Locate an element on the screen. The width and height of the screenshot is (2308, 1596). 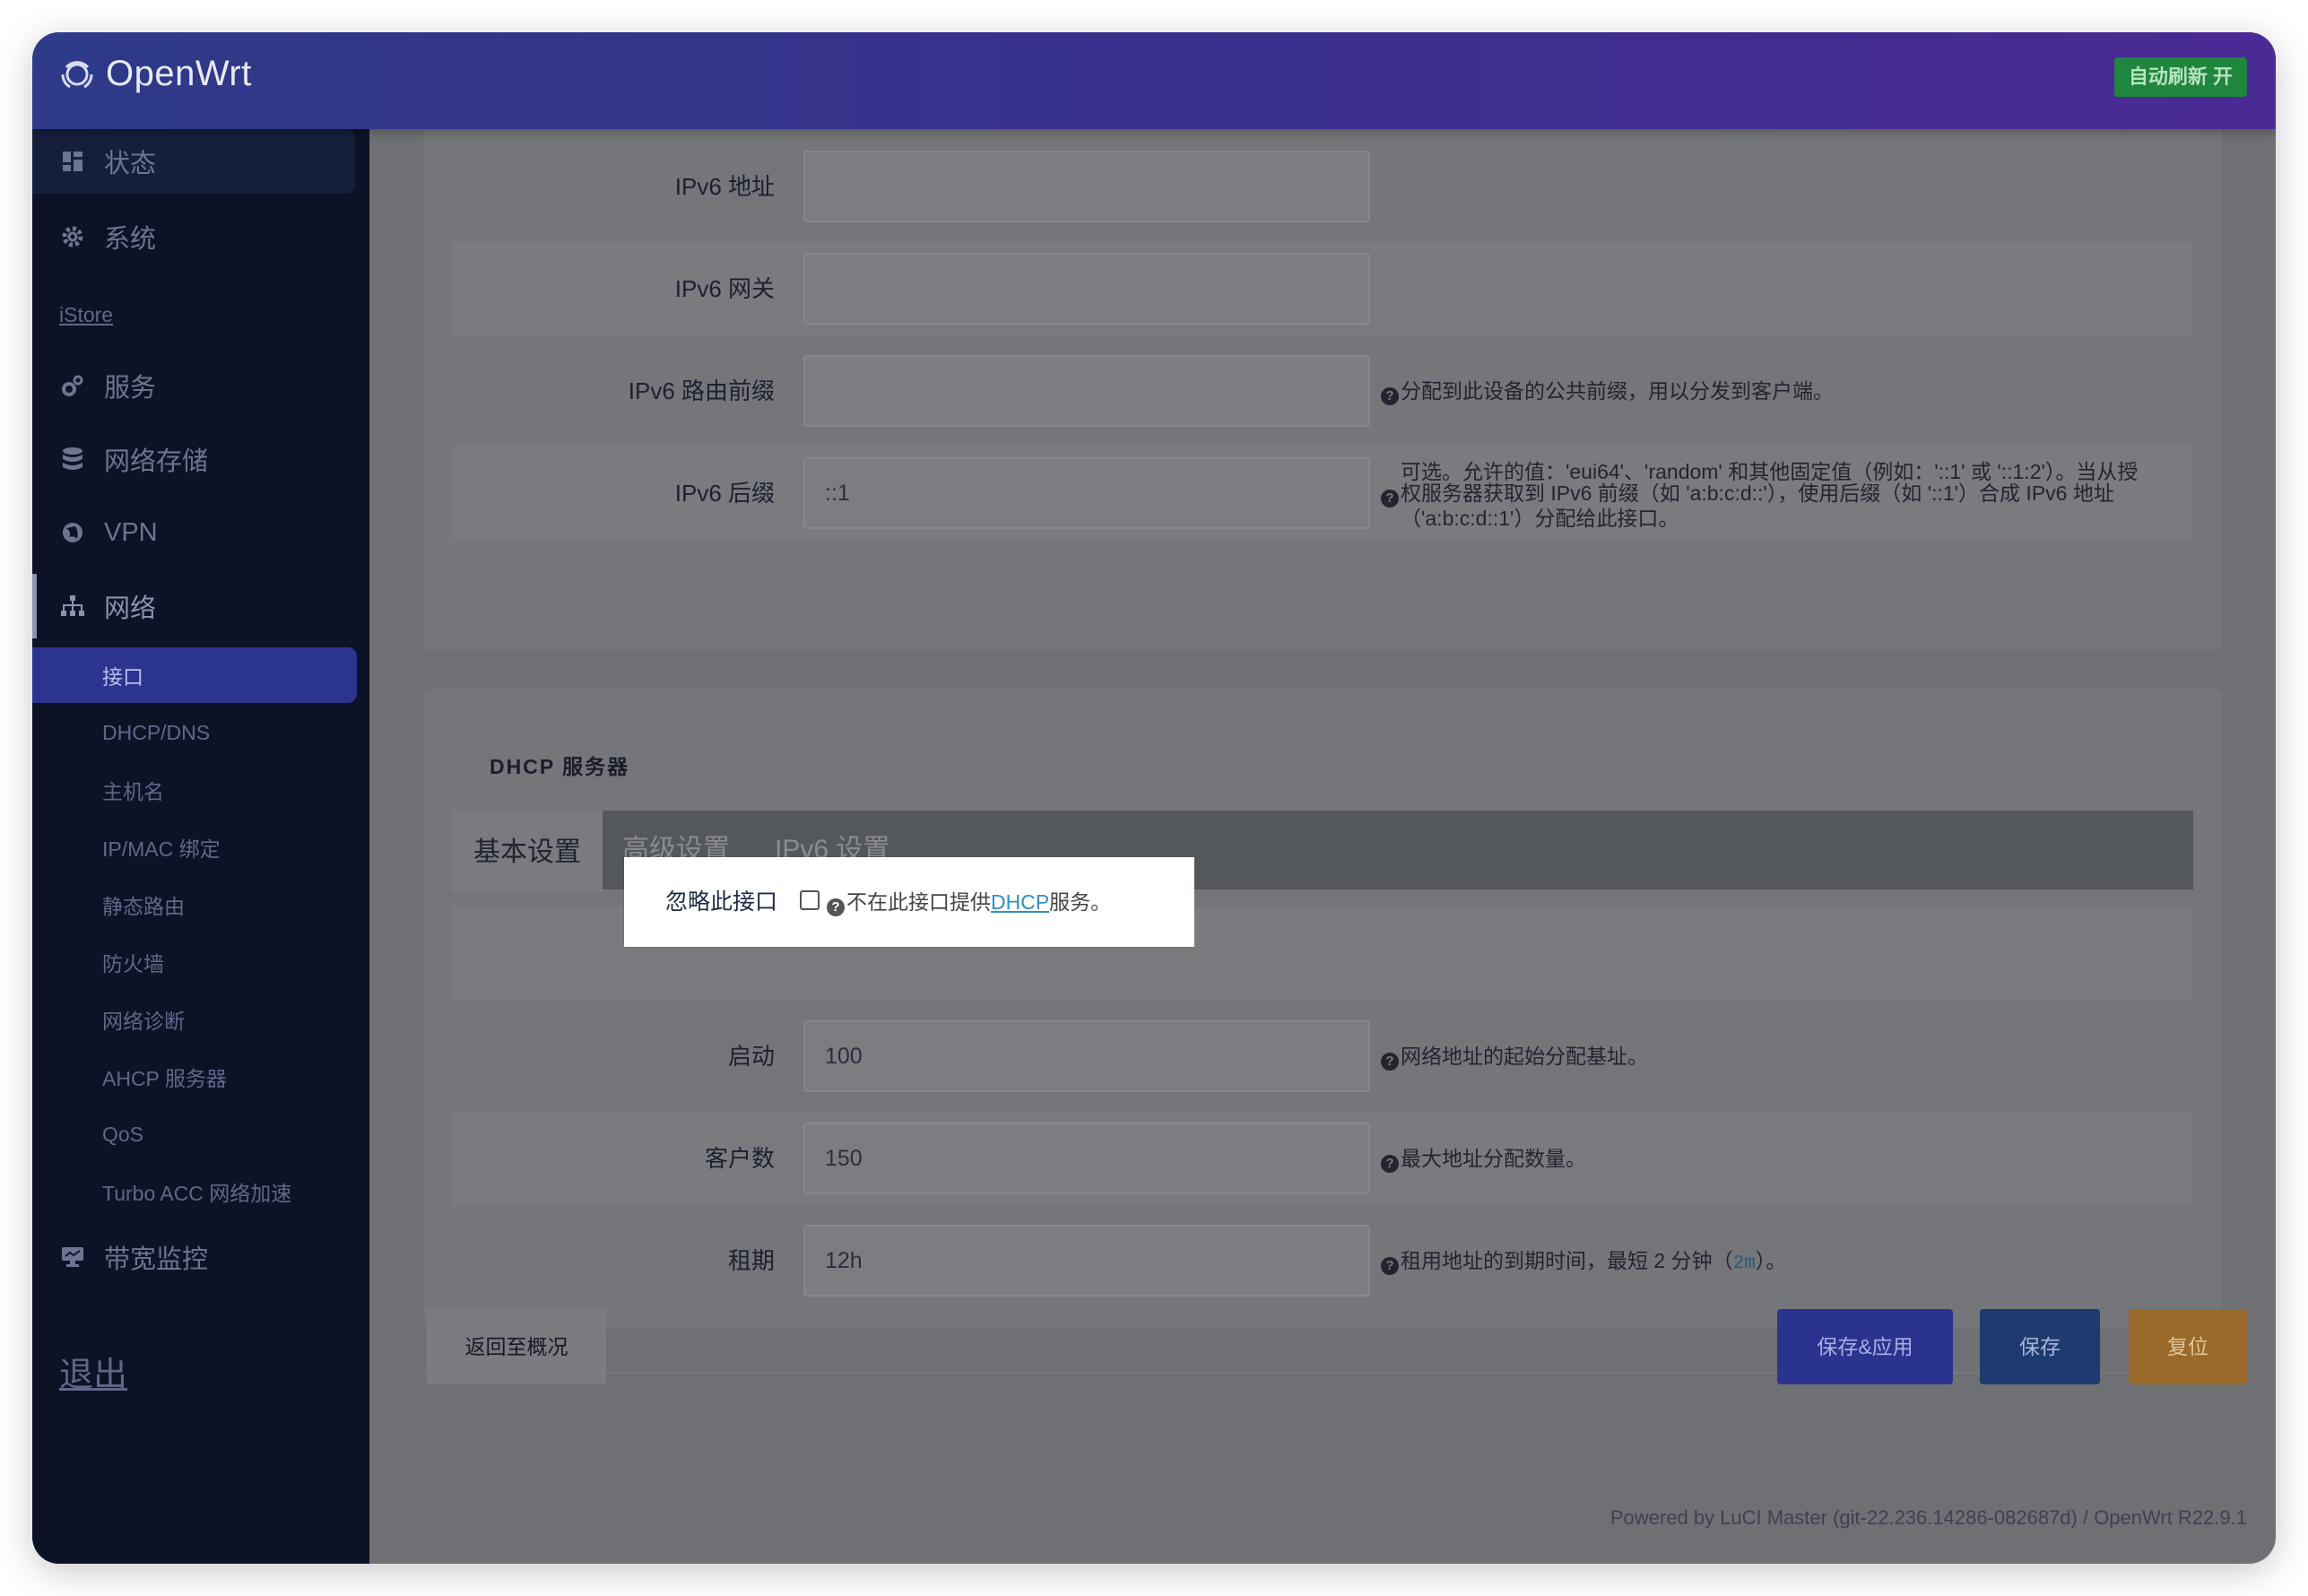
sidebar-item-label: 网络存储 is located at coordinates (156, 462).